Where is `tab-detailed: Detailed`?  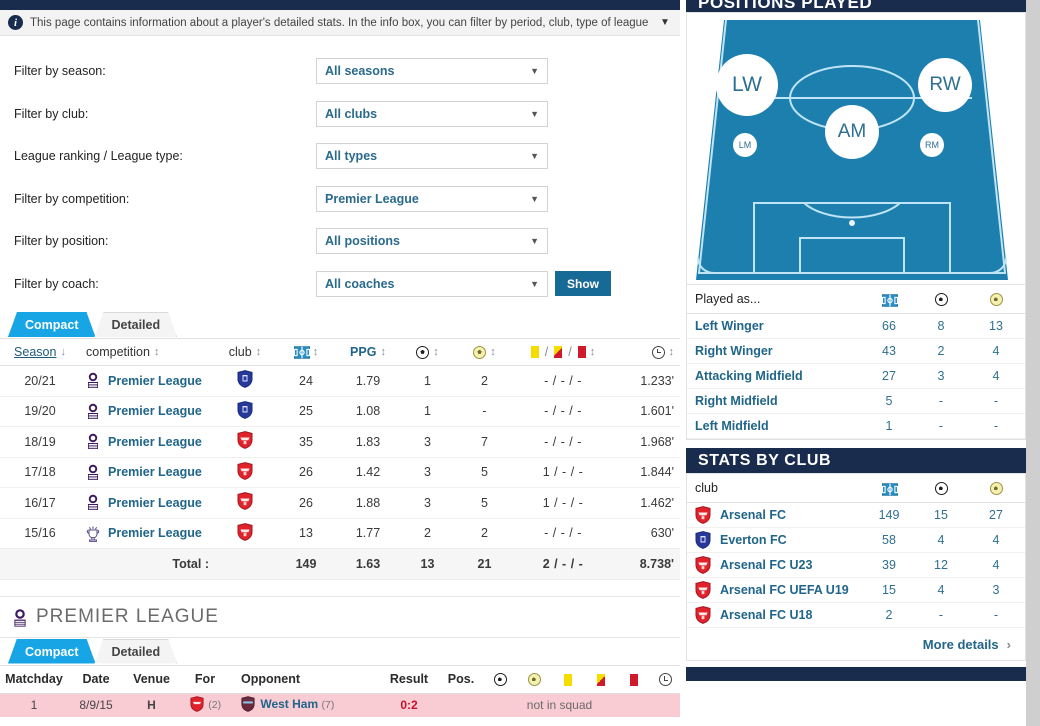 tab-detailed: Detailed is located at coordinates (135, 324).